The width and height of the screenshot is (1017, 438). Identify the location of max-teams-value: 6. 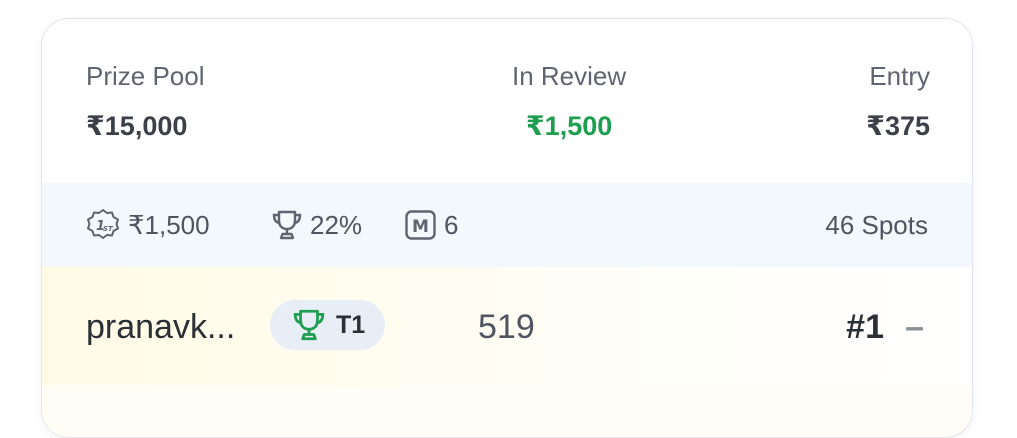
(451, 224).